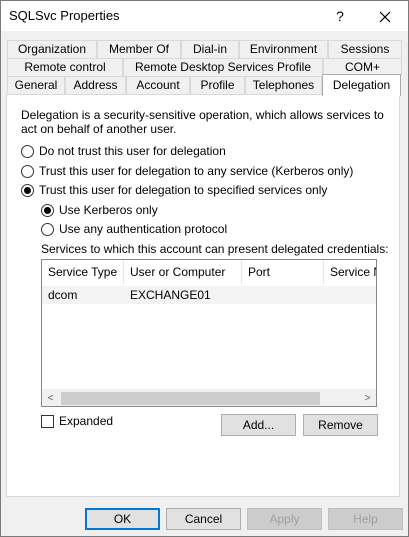 The width and height of the screenshot is (409, 537). I want to click on title-bar: SQLSvc Properties ?, so click(204, 16).